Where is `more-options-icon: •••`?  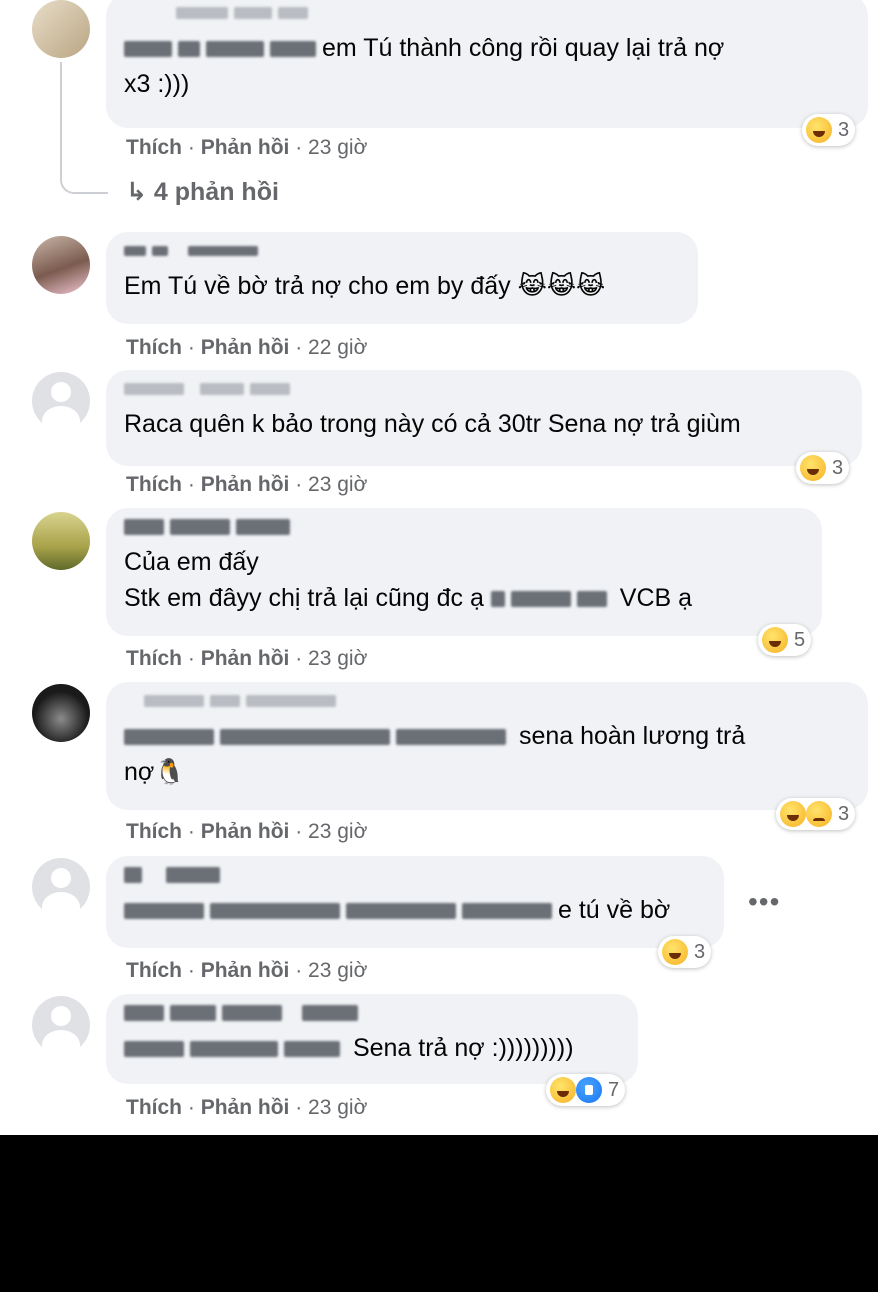
more-options-icon: ••• is located at coordinates (764, 902).